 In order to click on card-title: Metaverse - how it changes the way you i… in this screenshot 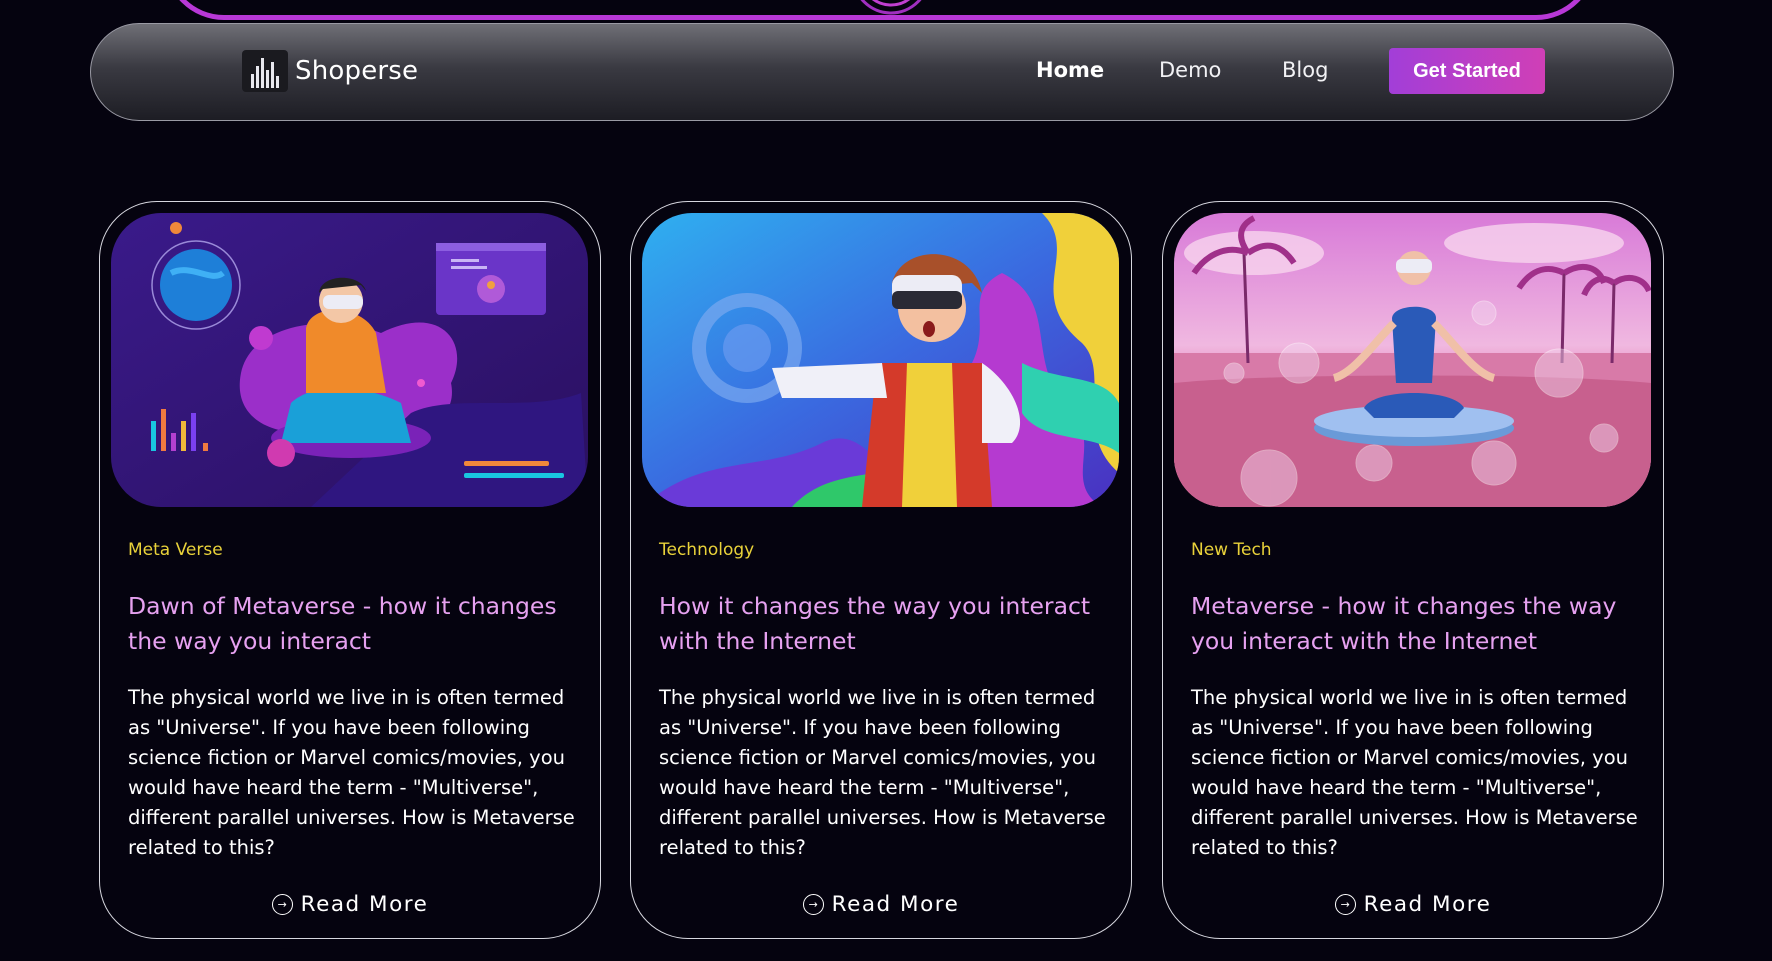, I will do `click(1416, 624)`.